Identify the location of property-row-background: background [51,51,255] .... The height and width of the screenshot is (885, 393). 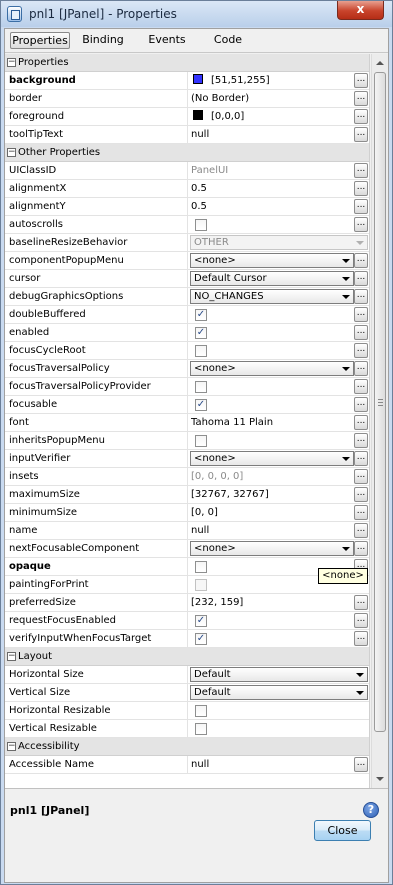
(187, 81).